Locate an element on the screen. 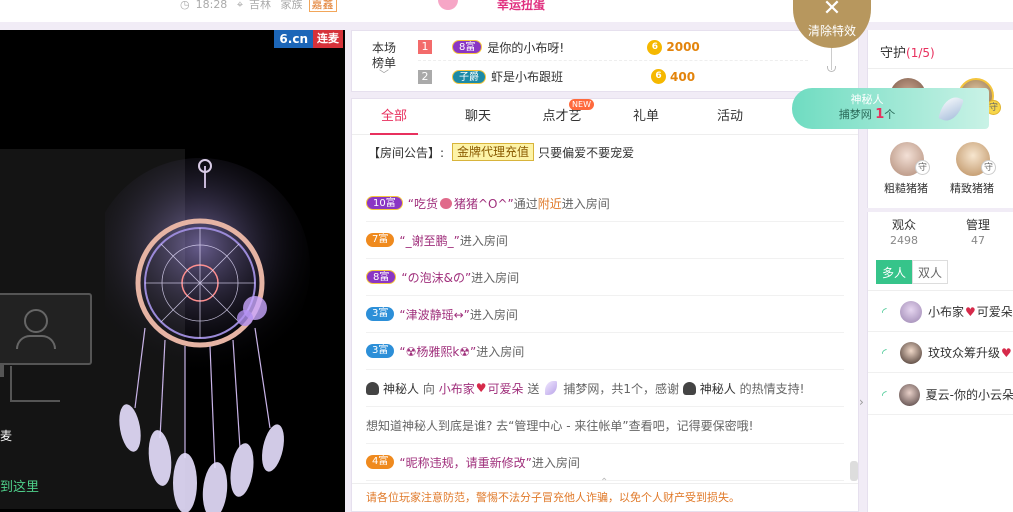 The height and width of the screenshot is (512, 1013). system-tip-text: 想知道神秘人到底是谁? 去“管理中心 - 来往帐单”查看吧，记得要保密哦! is located at coordinates (560, 425).